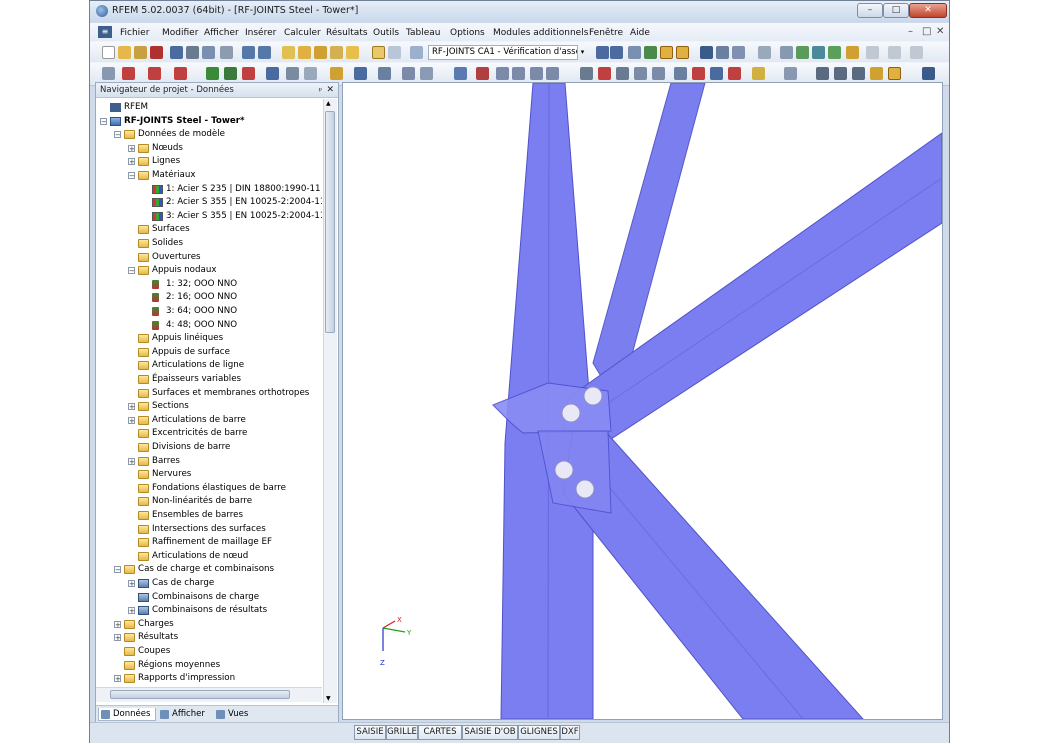 Image resolution: width=1040 pixels, height=744 pixels. I want to click on navigator-close-icon: ✕, so click(330, 90).